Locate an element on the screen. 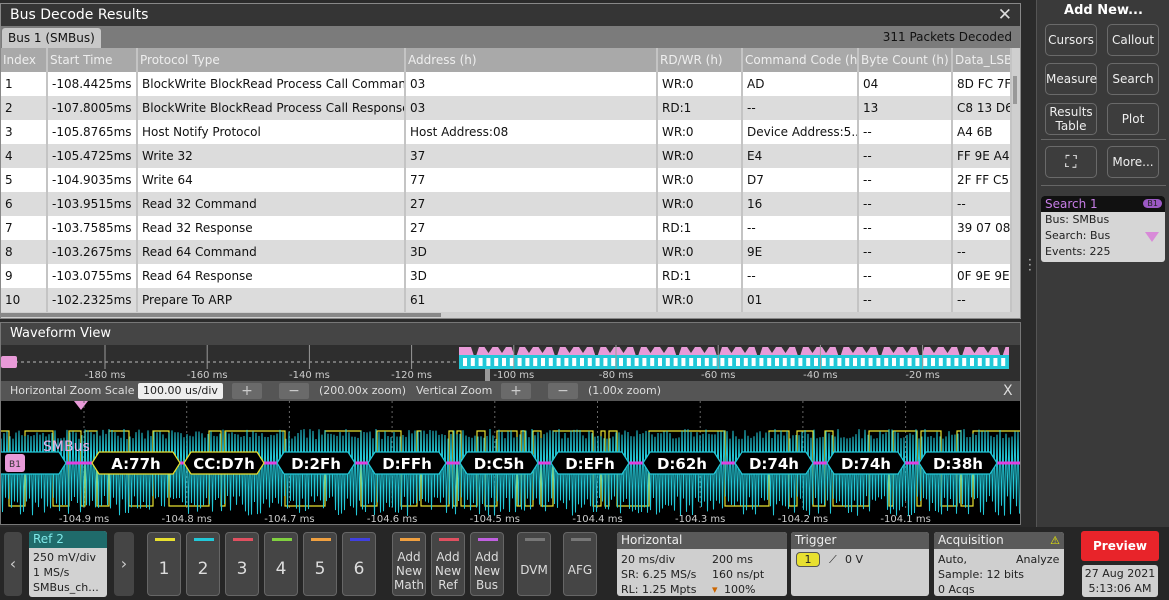 The height and width of the screenshot is (600, 1169). table-cell: 8D FC 7F . is located at coordinates (982, 84).